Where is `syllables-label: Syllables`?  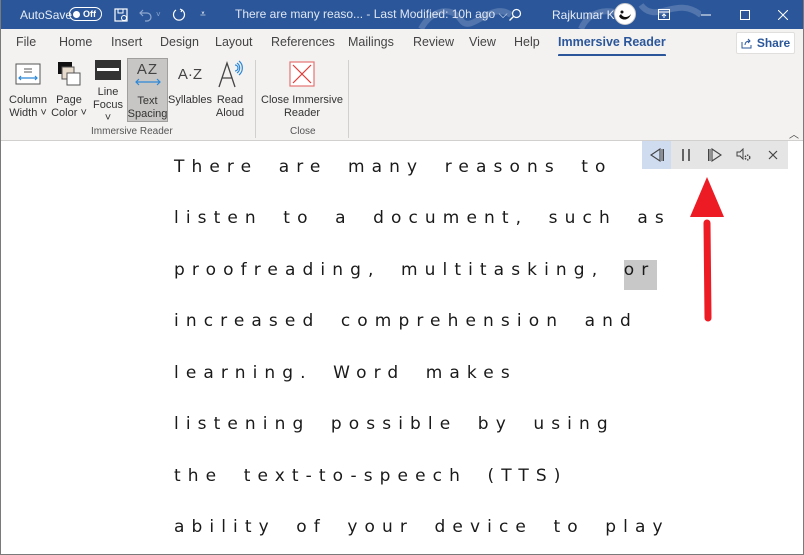 syllables-label: Syllables is located at coordinates (190, 100).